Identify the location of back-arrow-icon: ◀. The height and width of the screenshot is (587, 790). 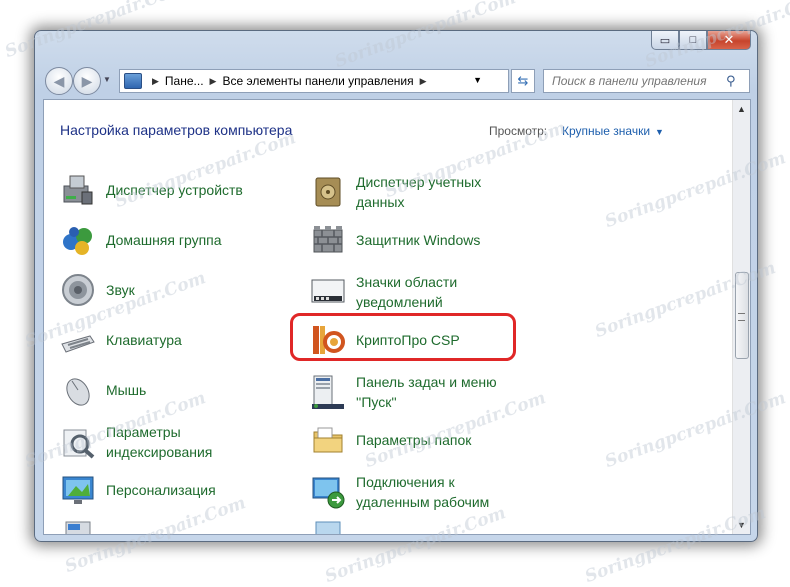
(59, 80).